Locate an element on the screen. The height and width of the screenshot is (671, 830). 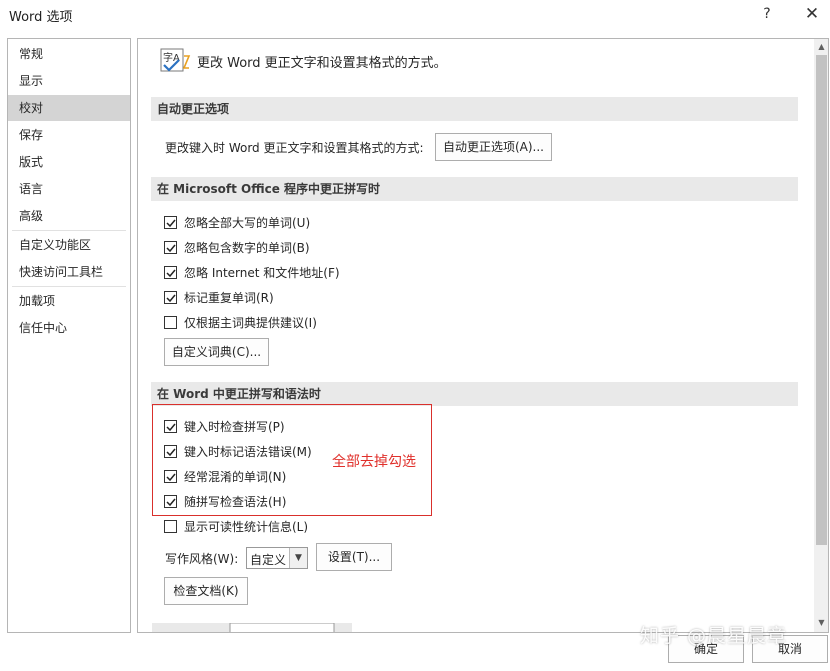
window-title: Word 选项 is located at coordinates (41, 17).